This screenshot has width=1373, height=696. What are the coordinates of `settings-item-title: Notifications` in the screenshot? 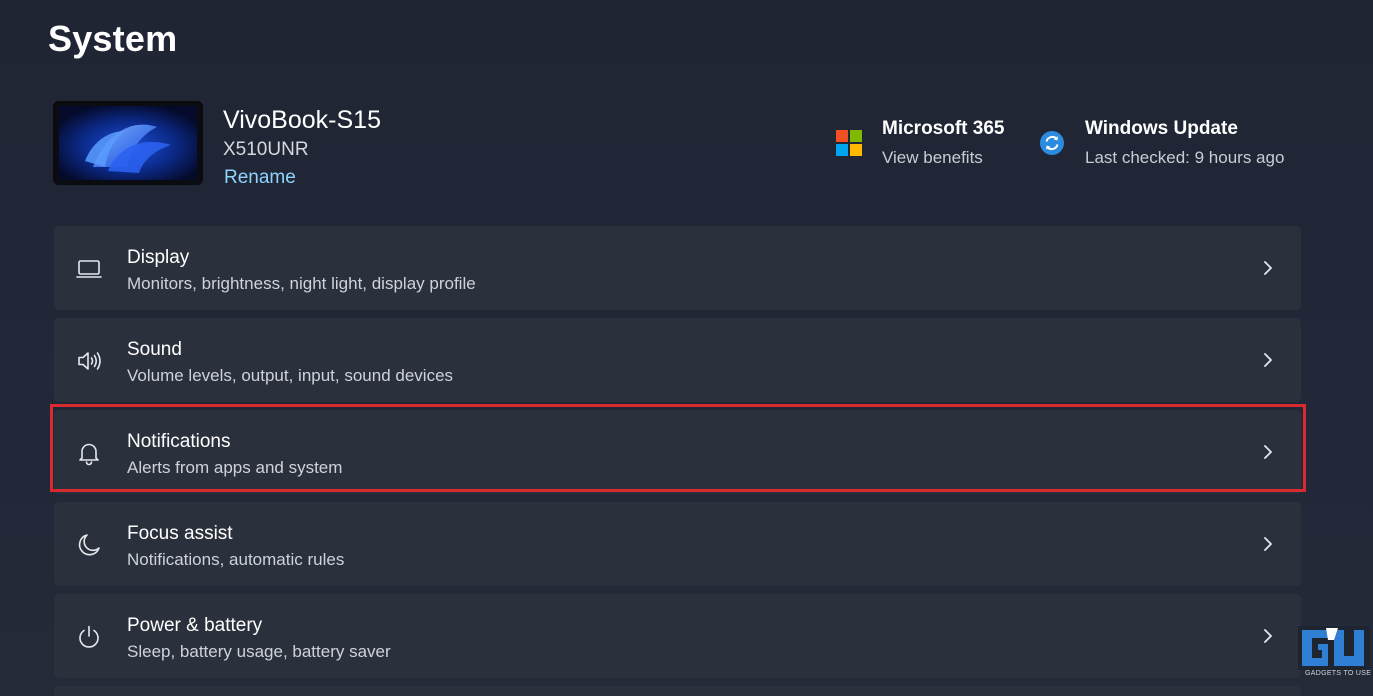 It's located at (179, 441).